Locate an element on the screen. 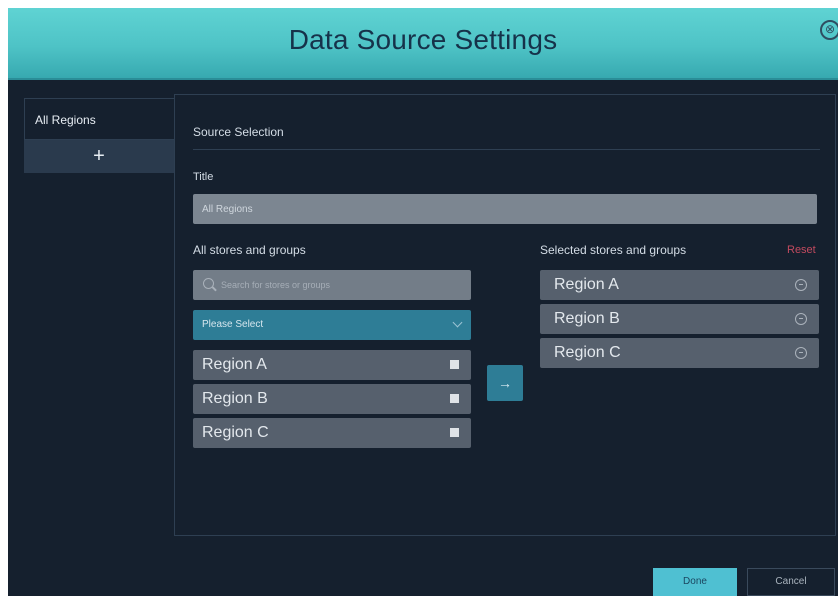 Image resolution: width=838 pixels, height=596 pixels. move-to-selected-button: → is located at coordinates (505, 383).